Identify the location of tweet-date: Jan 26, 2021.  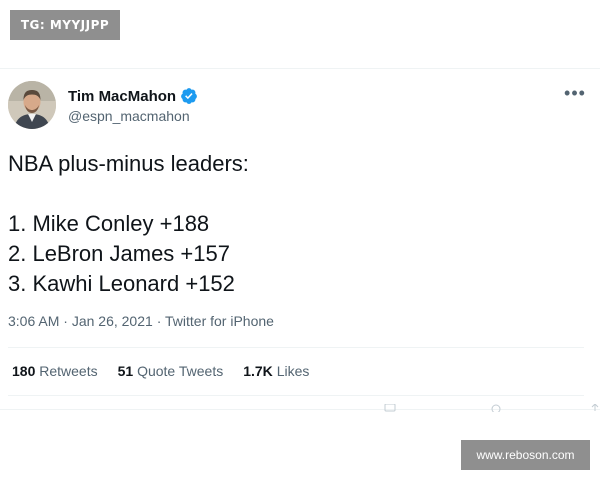
(112, 321).